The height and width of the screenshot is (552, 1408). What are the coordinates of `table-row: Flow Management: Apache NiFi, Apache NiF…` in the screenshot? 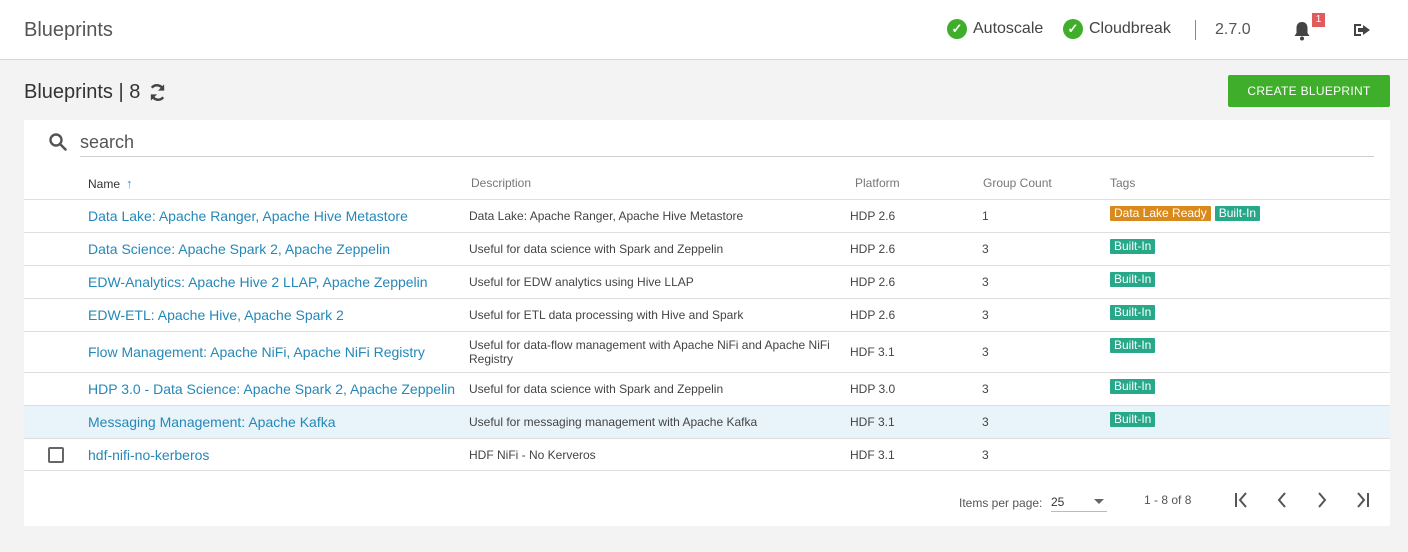 It's located at (707, 351).